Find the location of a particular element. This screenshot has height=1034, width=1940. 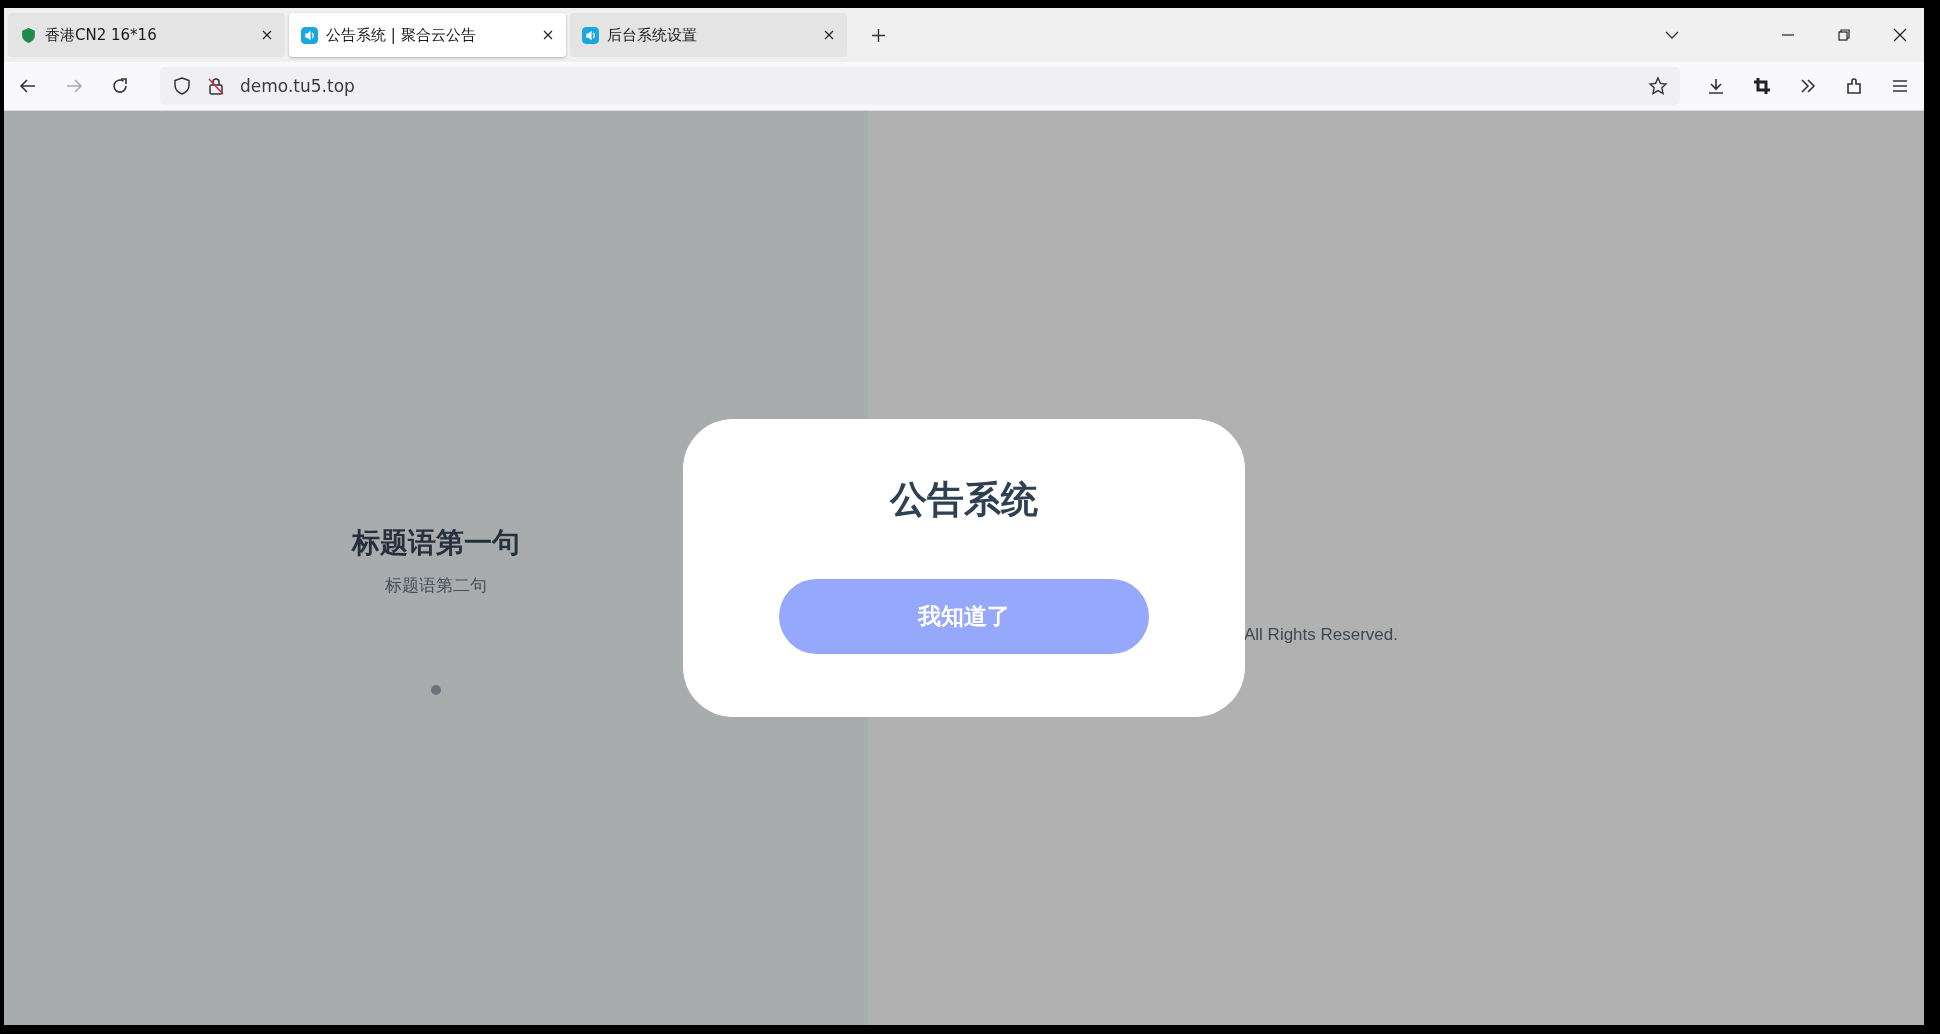

reload-icon is located at coordinates (120, 86).